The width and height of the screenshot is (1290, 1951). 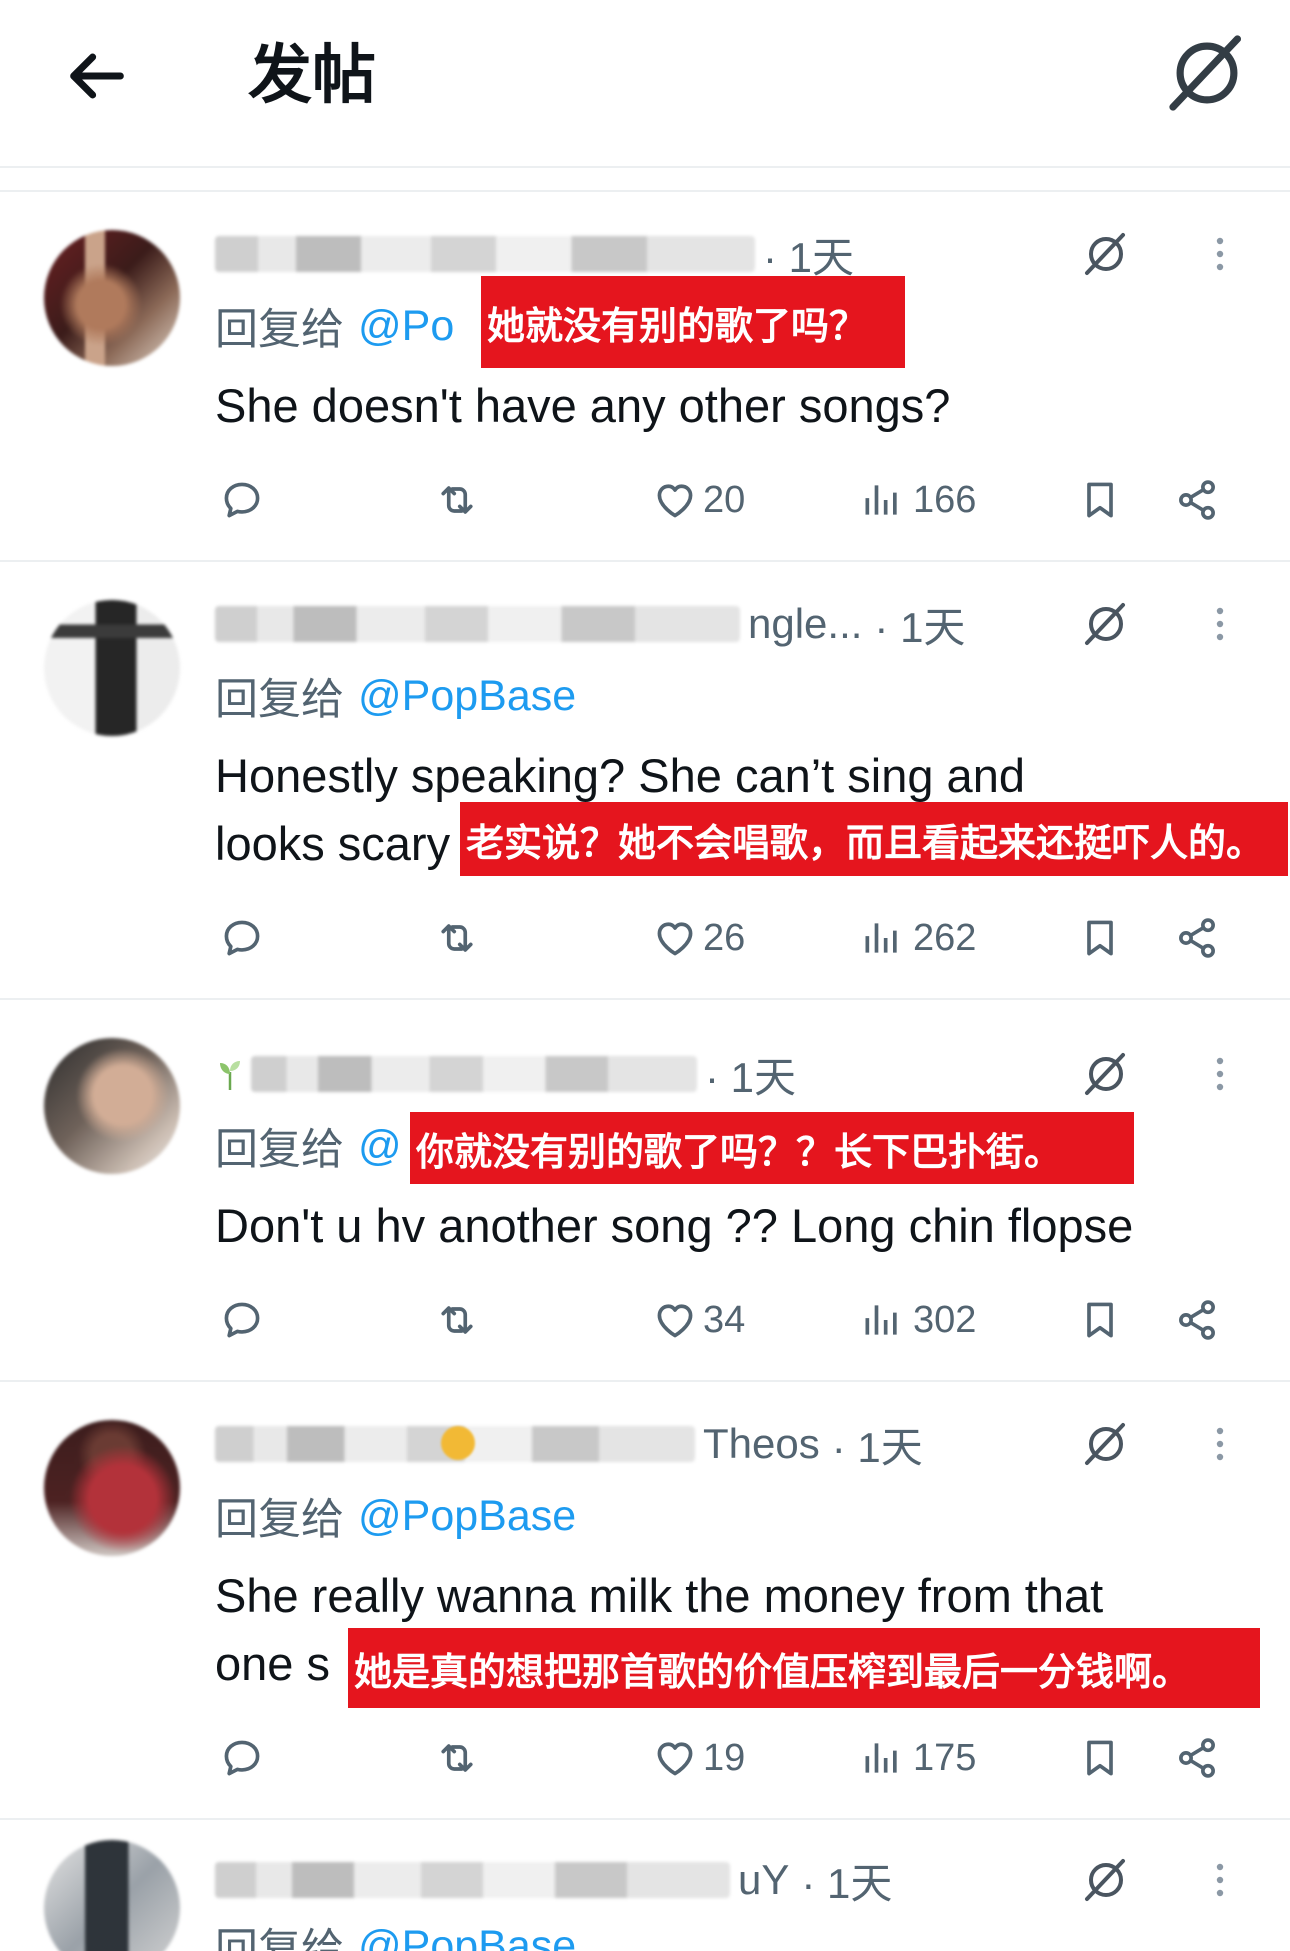 What do you see at coordinates (620, 775) in the screenshot?
I see `post-text-line: Honestly speaking? She can’t sing and` at bounding box center [620, 775].